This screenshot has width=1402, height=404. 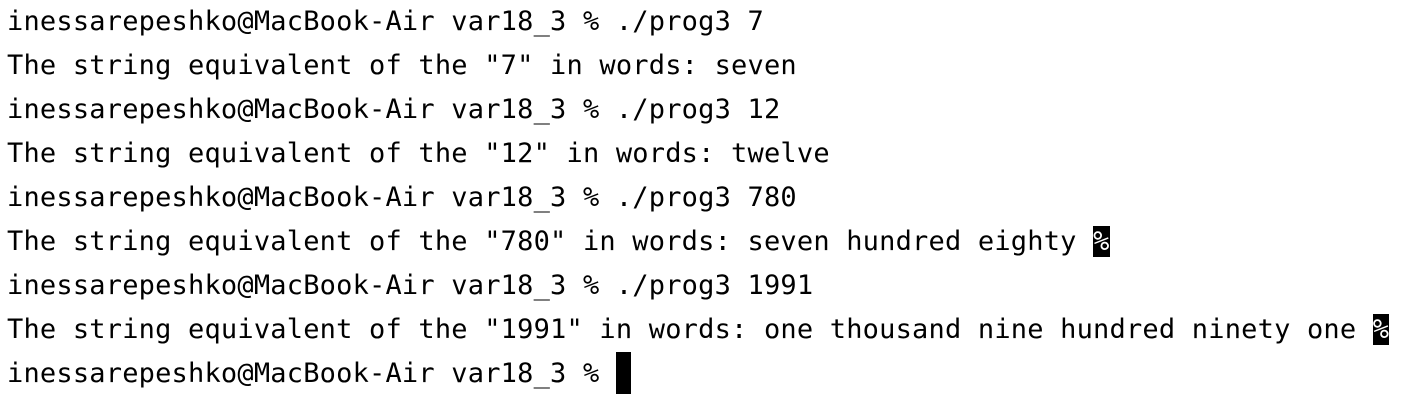 I want to click on prompt-text: inessarepeshko@MacBook-Air var18_3 %, so click(x=311, y=373).